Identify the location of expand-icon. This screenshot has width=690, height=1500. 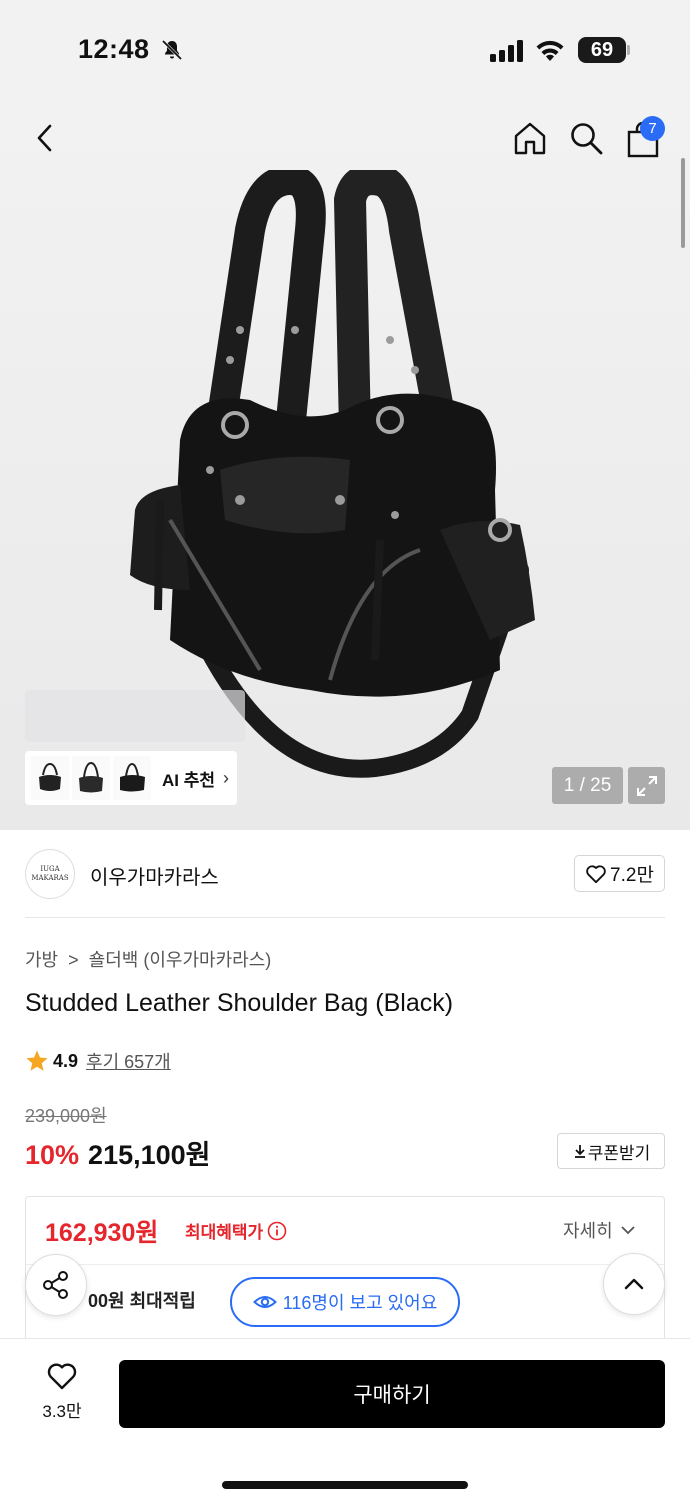
(646, 785).